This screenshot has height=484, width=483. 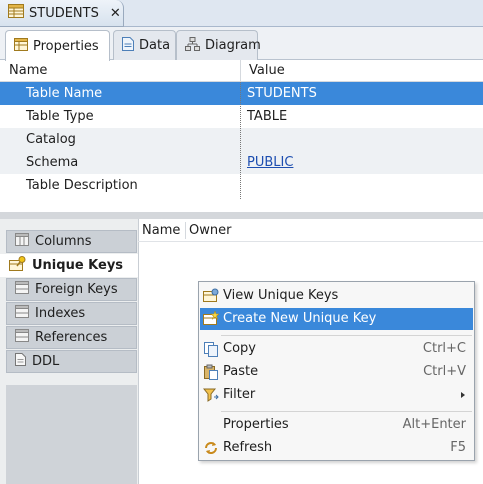 I want to click on column-divider, so click(x=185, y=230).